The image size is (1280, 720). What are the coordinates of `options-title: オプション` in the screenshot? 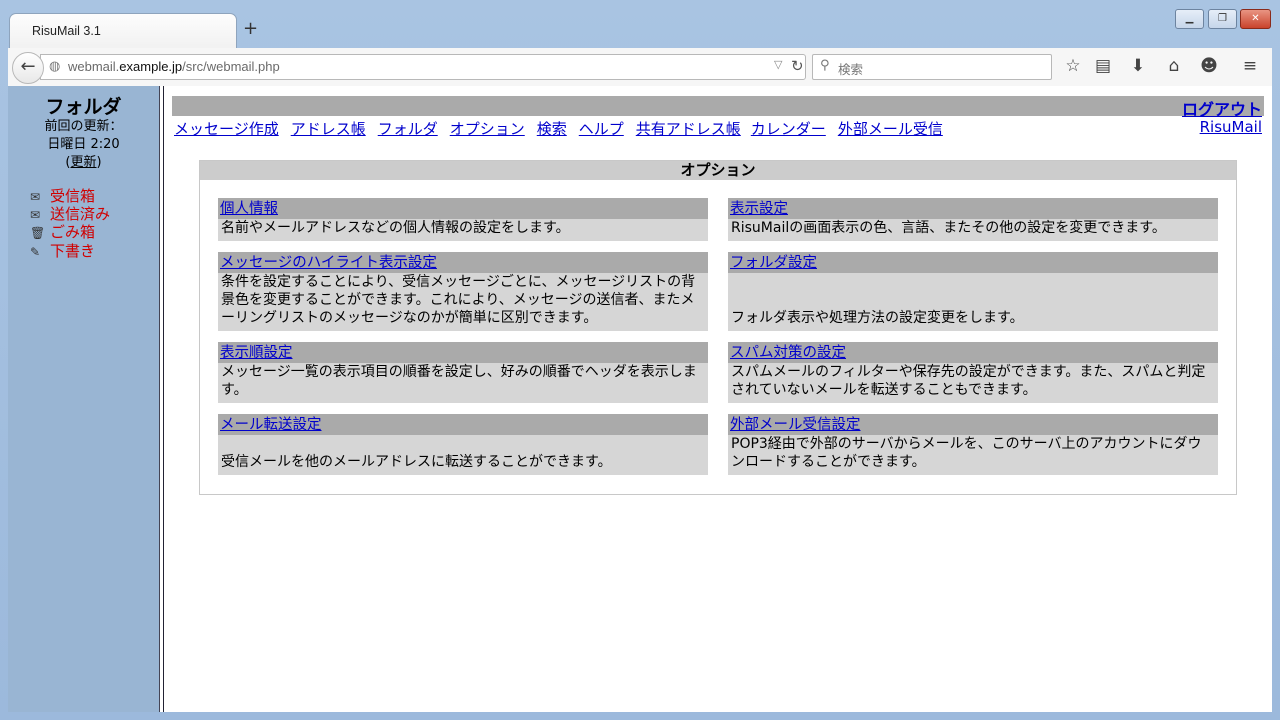 It's located at (718, 170).